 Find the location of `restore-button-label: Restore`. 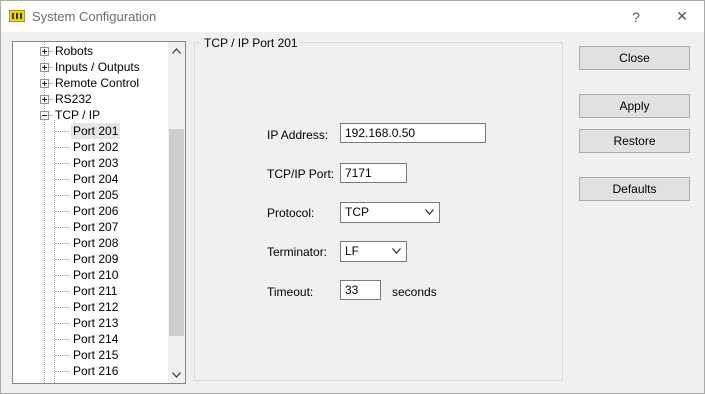

restore-button-label: Restore is located at coordinates (634, 141).